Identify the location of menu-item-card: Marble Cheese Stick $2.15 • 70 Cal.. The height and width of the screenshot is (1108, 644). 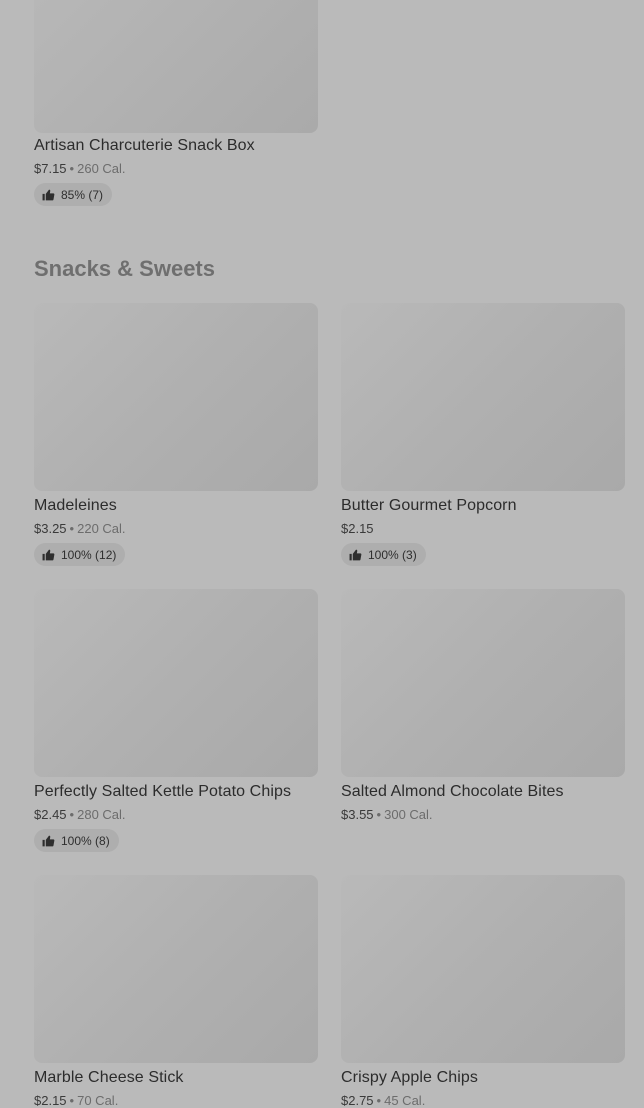
(176, 991).